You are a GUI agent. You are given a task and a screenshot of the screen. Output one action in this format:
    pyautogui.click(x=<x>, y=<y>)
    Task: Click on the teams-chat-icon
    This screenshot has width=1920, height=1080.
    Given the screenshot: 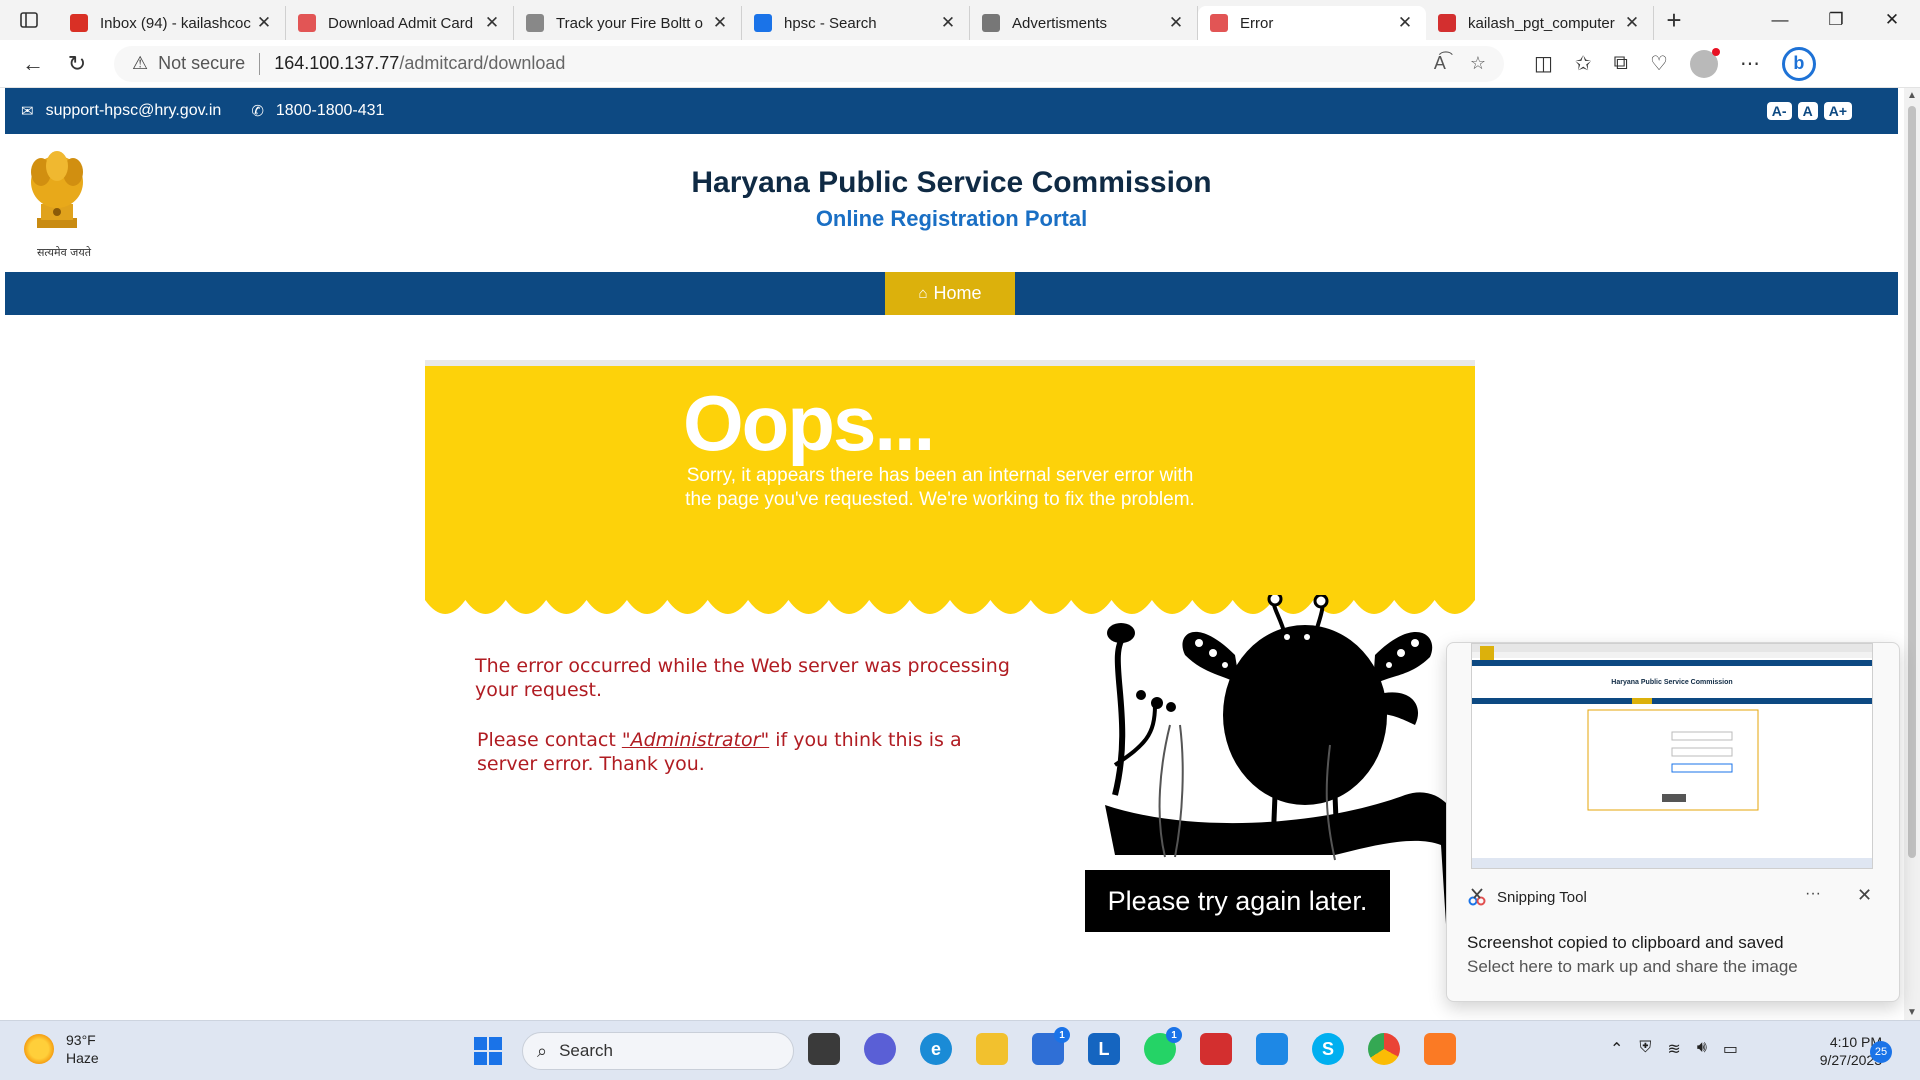 What is the action you would take?
    pyautogui.click(x=880, y=1049)
    